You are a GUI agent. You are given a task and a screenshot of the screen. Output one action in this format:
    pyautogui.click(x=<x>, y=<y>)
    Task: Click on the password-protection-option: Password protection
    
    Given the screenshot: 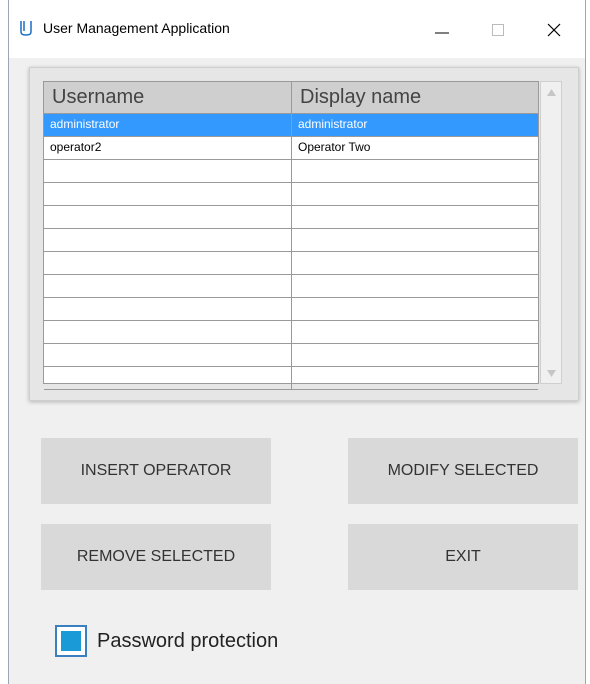 What is the action you would take?
    pyautogui.click(x=166, y=641)
    